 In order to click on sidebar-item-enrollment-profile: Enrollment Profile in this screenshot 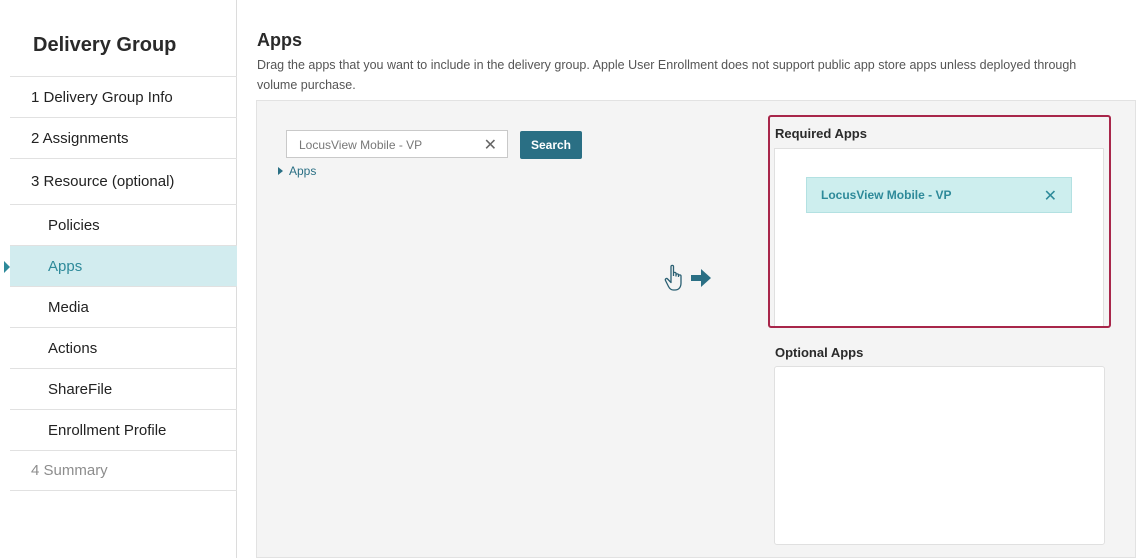, I will do `click(123, 429)`.